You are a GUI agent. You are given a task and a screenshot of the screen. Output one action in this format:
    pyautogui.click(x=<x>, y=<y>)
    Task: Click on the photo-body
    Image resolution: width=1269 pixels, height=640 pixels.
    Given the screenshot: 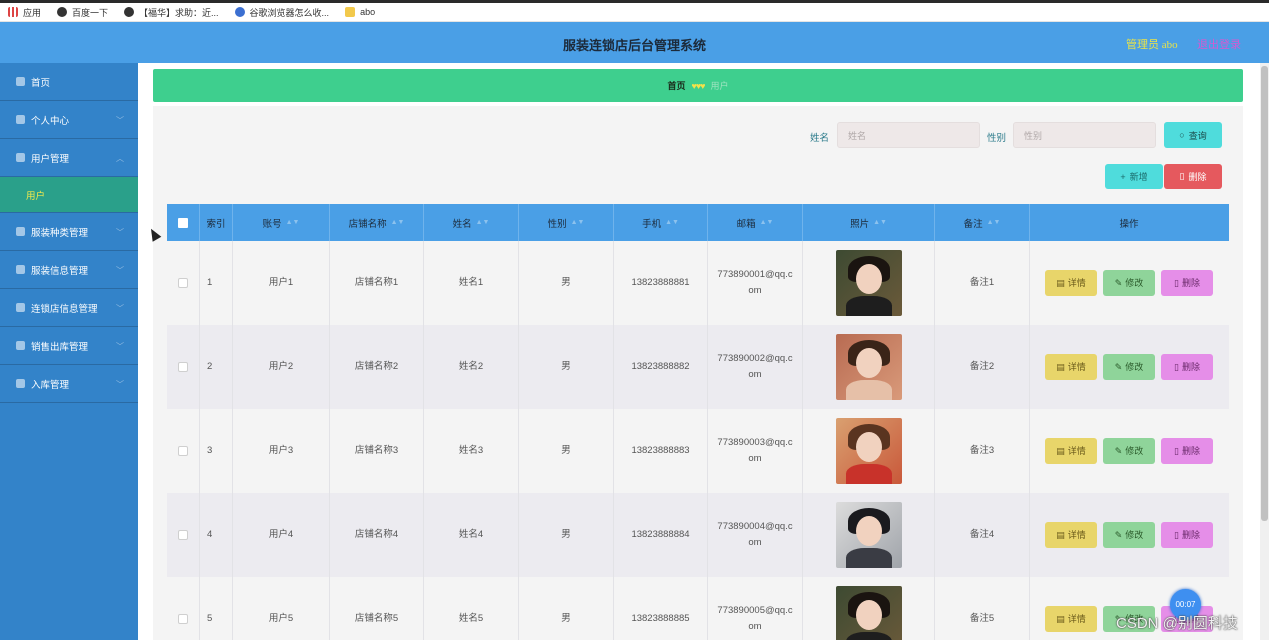 What is the action you would take?
    pyautogui.click(x=868, y=474)
    